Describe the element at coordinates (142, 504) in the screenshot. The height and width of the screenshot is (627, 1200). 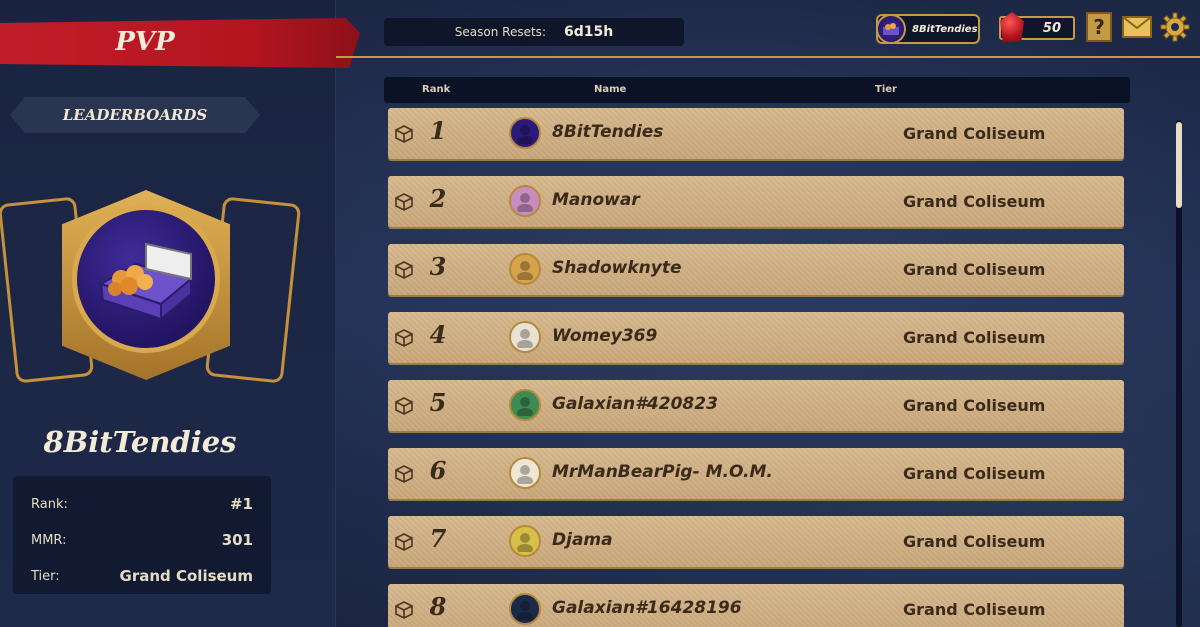
I see `stat-rank: Rank: #1` at that location.